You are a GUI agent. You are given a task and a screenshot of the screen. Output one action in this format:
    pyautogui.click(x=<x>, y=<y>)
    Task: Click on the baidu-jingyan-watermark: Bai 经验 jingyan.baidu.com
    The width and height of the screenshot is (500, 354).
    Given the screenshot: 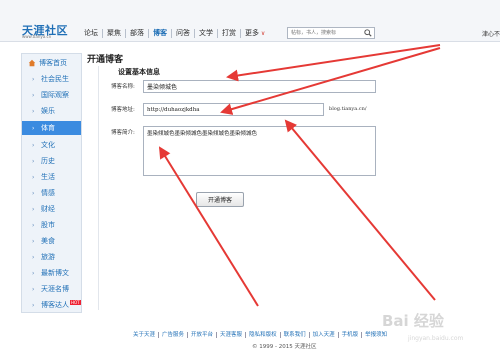 What is the action you would take?
    pyautogui.click(x=423, y=327)
    